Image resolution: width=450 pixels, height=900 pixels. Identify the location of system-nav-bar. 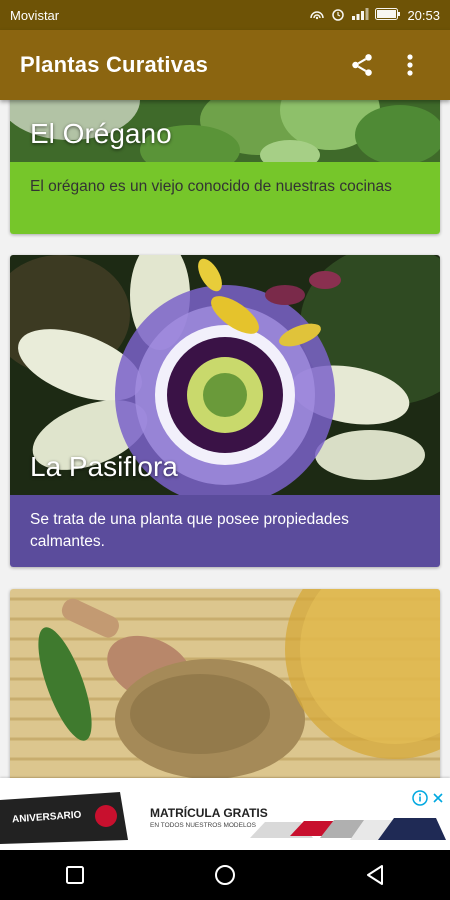
(225, 875).